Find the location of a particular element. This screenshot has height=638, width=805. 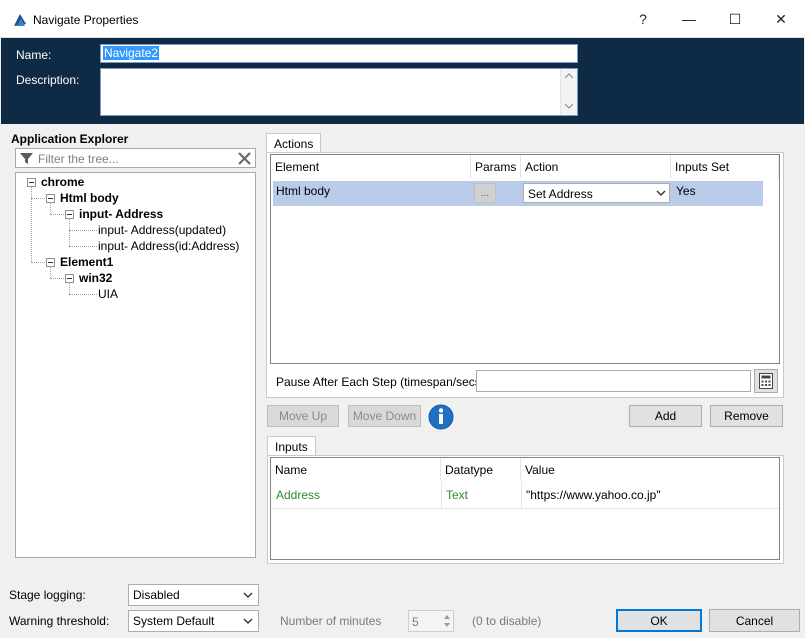

move-up-button: Move Up is located at coordinates (303, 416).